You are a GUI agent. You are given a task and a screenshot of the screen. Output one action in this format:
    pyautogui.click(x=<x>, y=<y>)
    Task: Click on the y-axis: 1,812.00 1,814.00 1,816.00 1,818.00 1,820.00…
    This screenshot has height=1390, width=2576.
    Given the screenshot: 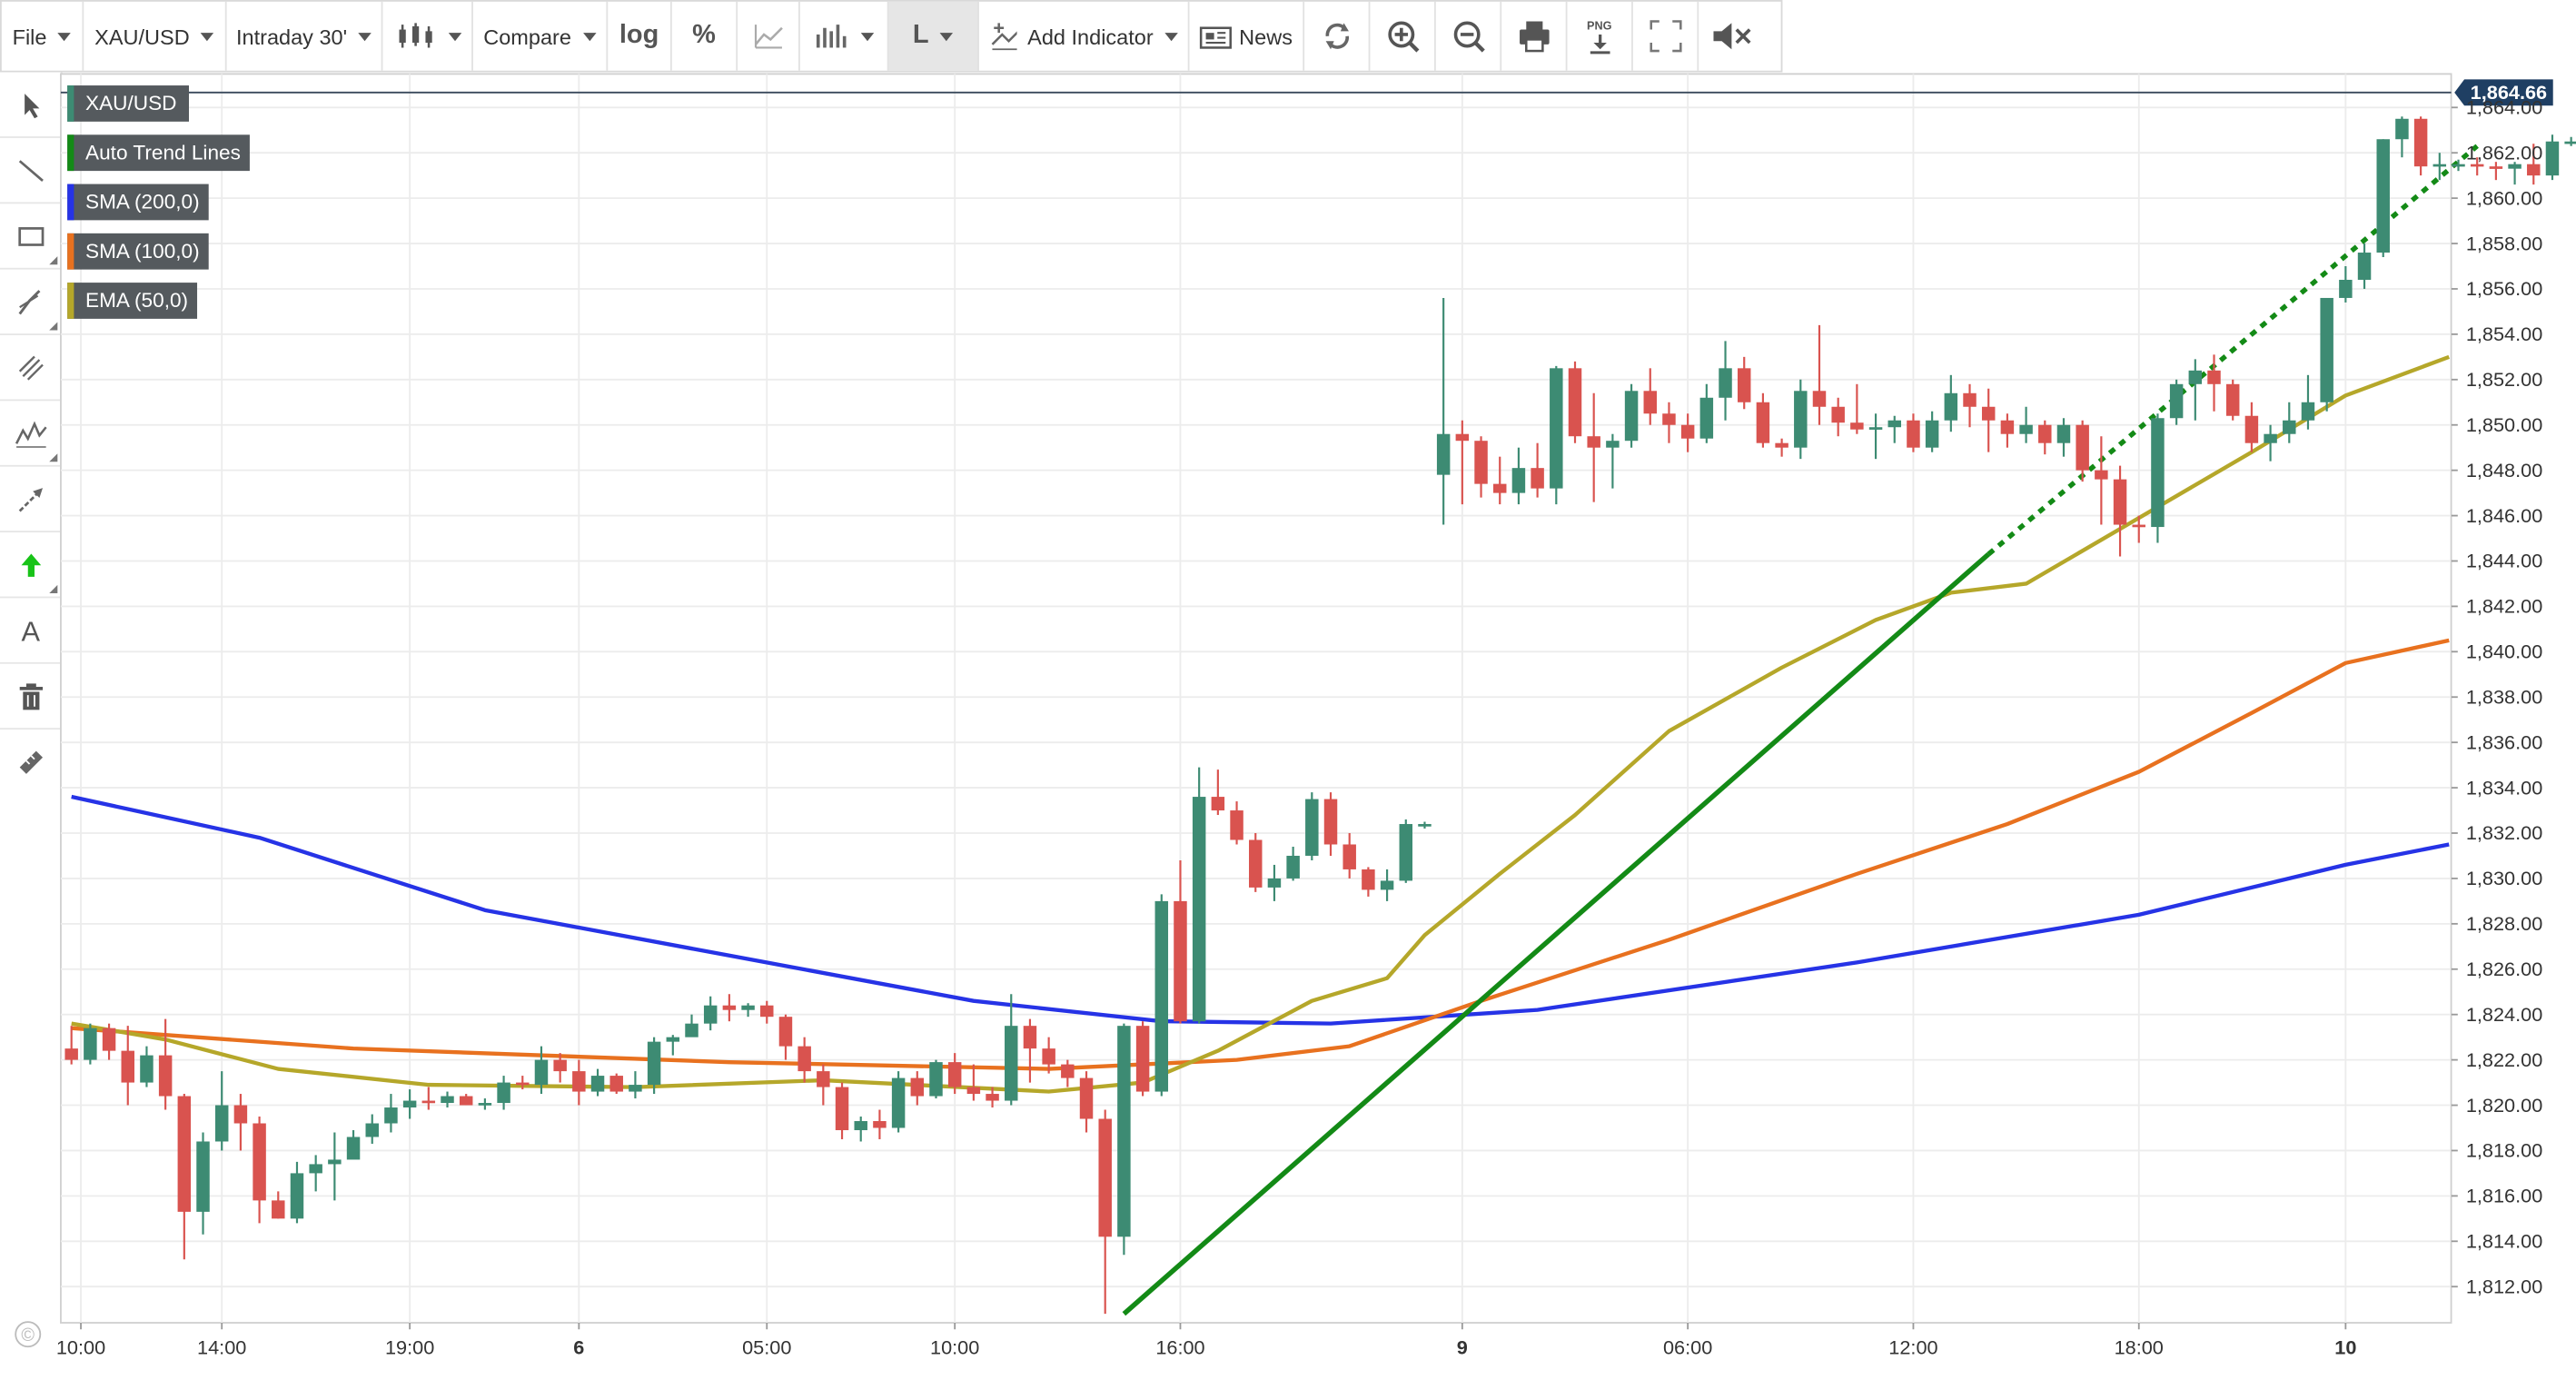 What is the action you would take?
    pyautogui.click(x=2496, y=696)
    